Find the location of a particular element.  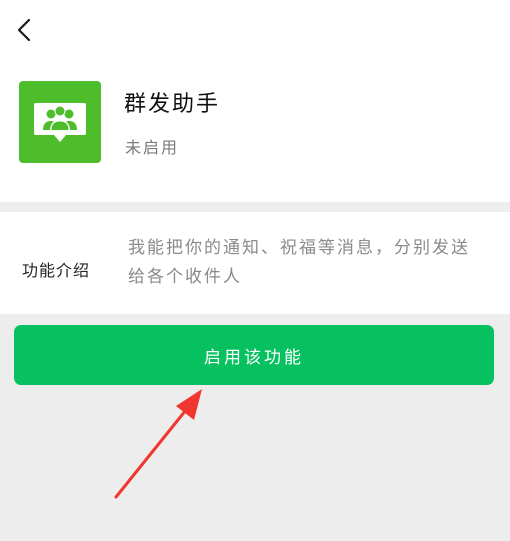

red-arrow-annotation is located at coordinates (158, 444).